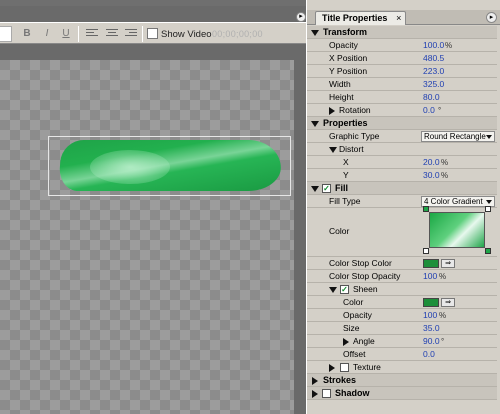 The height and width of the screenshot is (414, 500). Describe the element at coordinates (346, 162) in the screenshot. I see `property-label: X` at that location.